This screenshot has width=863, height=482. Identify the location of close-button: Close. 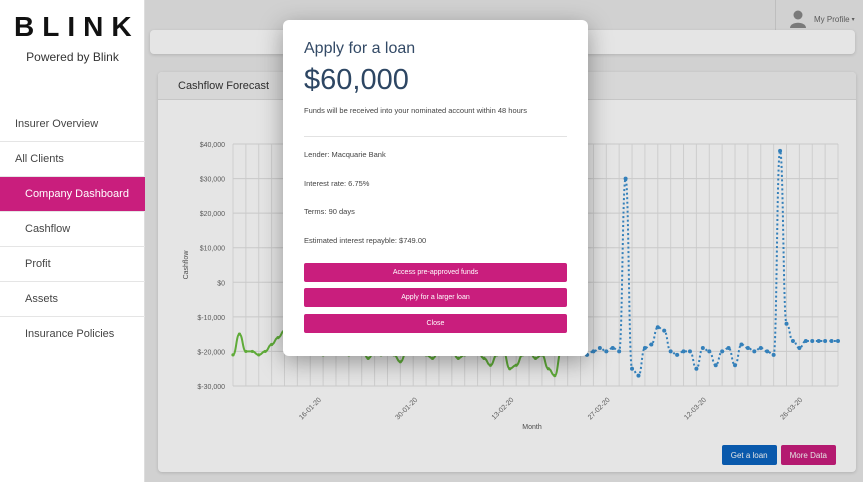
(435, 323).